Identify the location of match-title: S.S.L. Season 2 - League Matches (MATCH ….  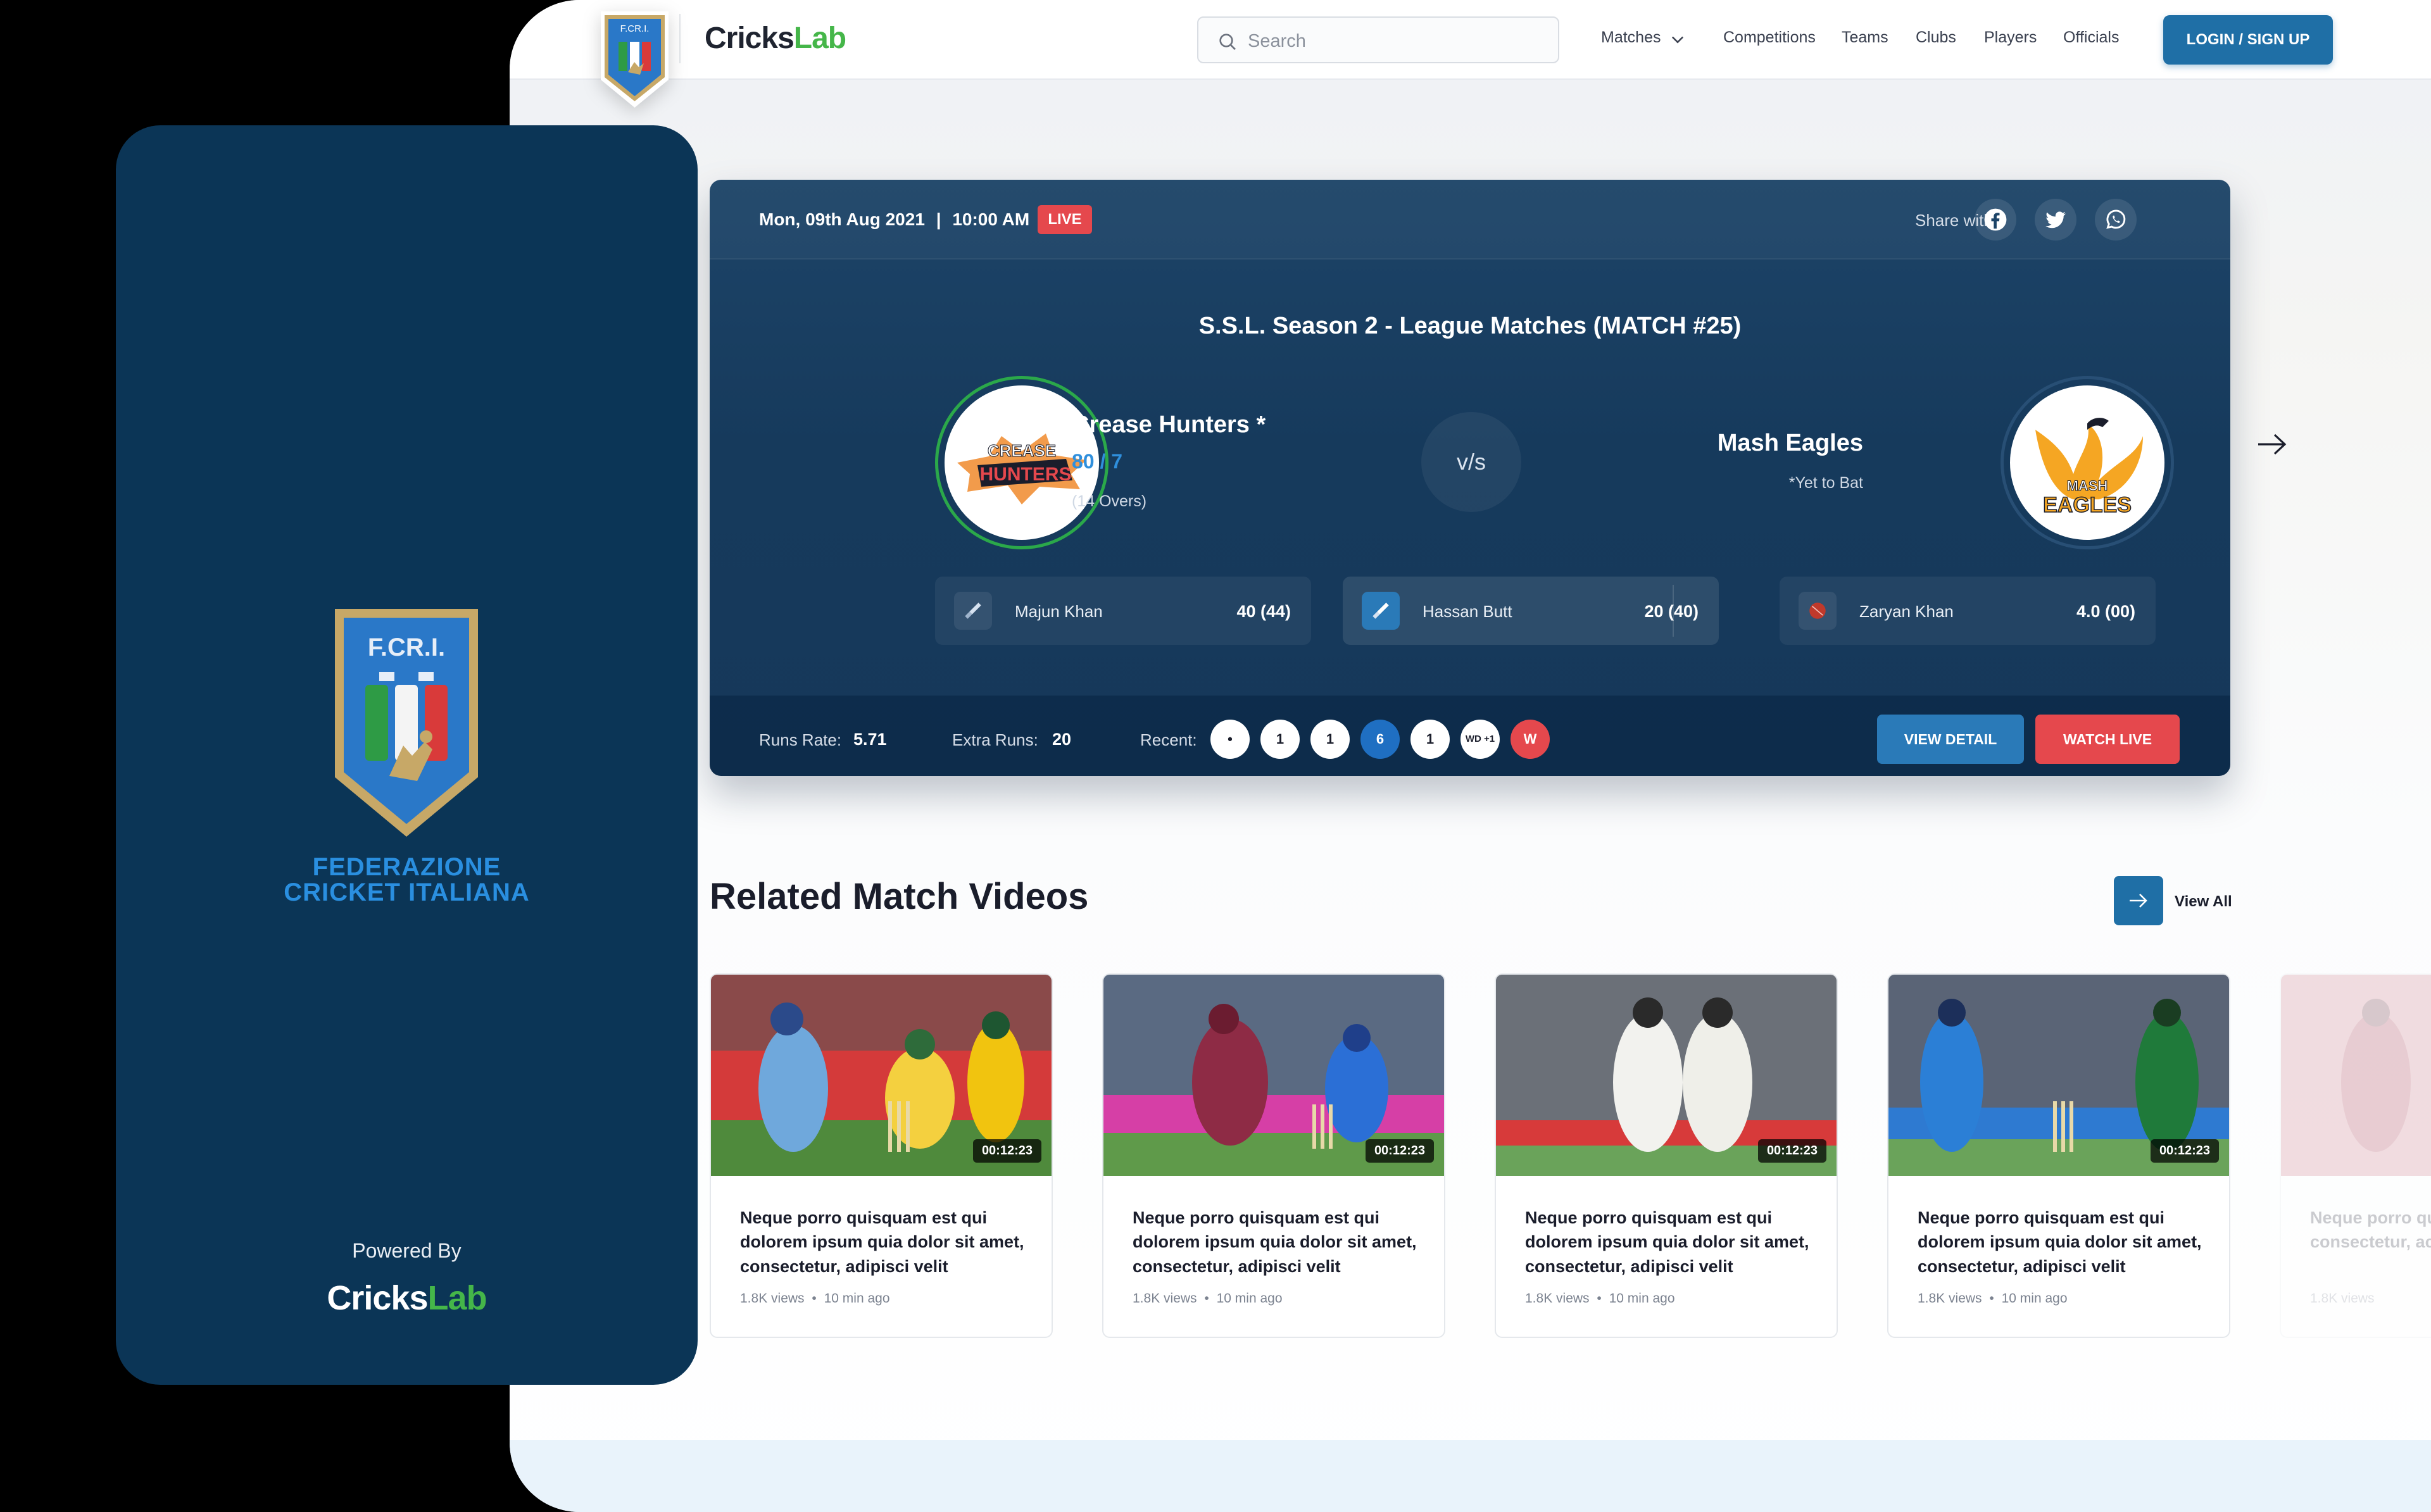
(1470, 326).